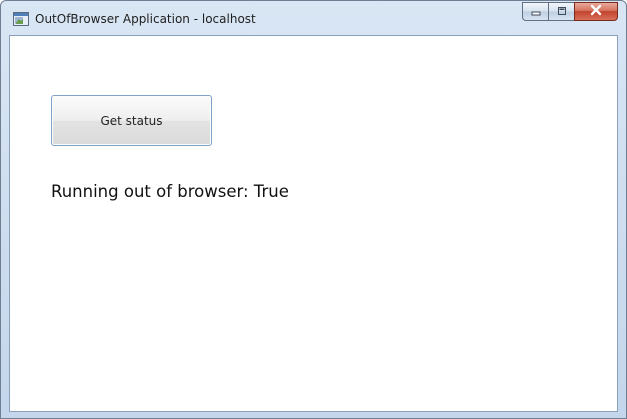 The height and width of the screenshot is (419, 627). I want to click on status-text: Running out of browser: True, so click(170, 191).